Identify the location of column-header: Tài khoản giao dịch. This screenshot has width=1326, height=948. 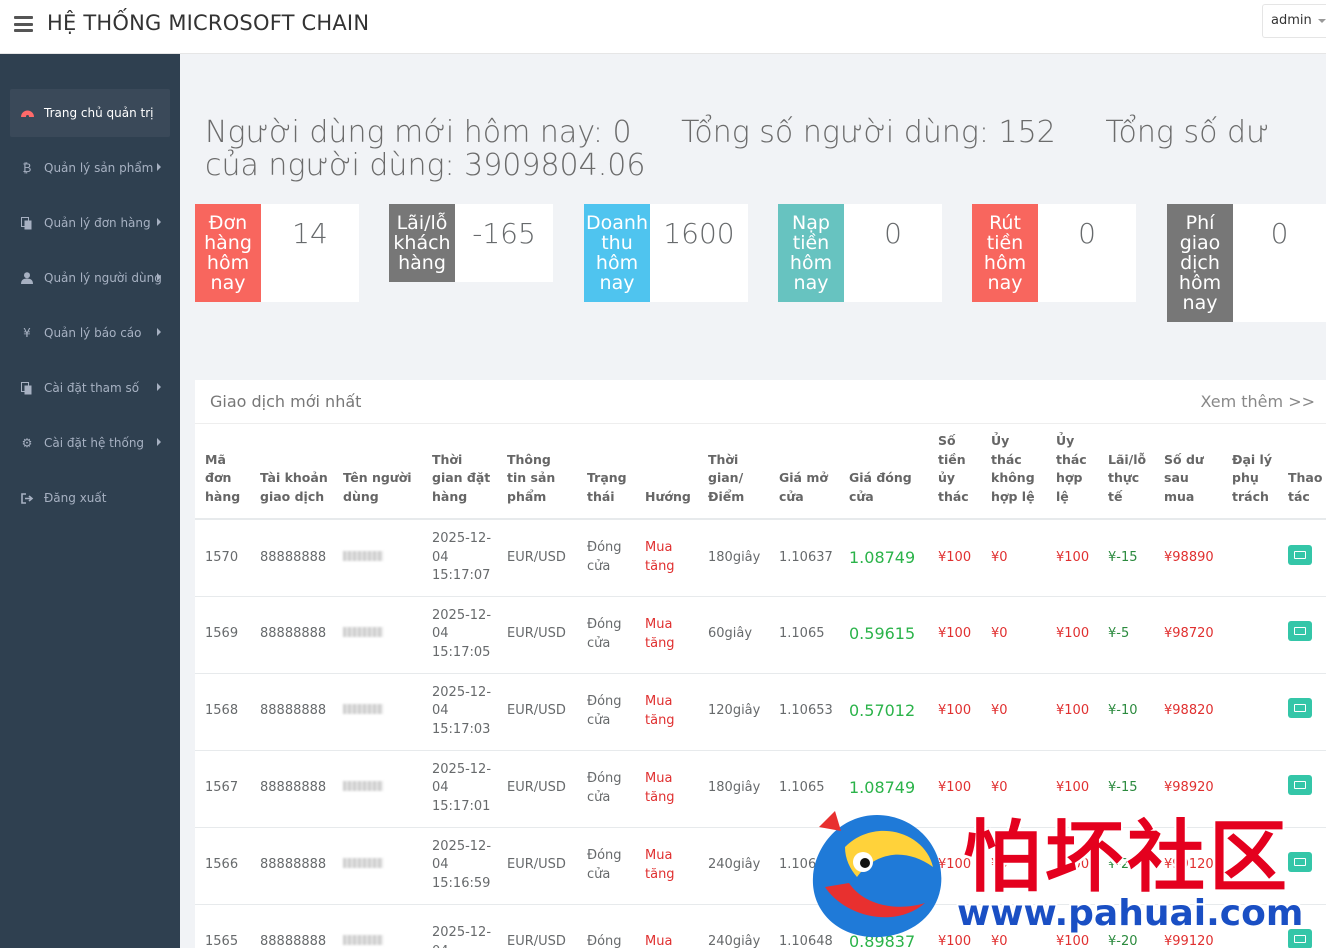
(291, 472).